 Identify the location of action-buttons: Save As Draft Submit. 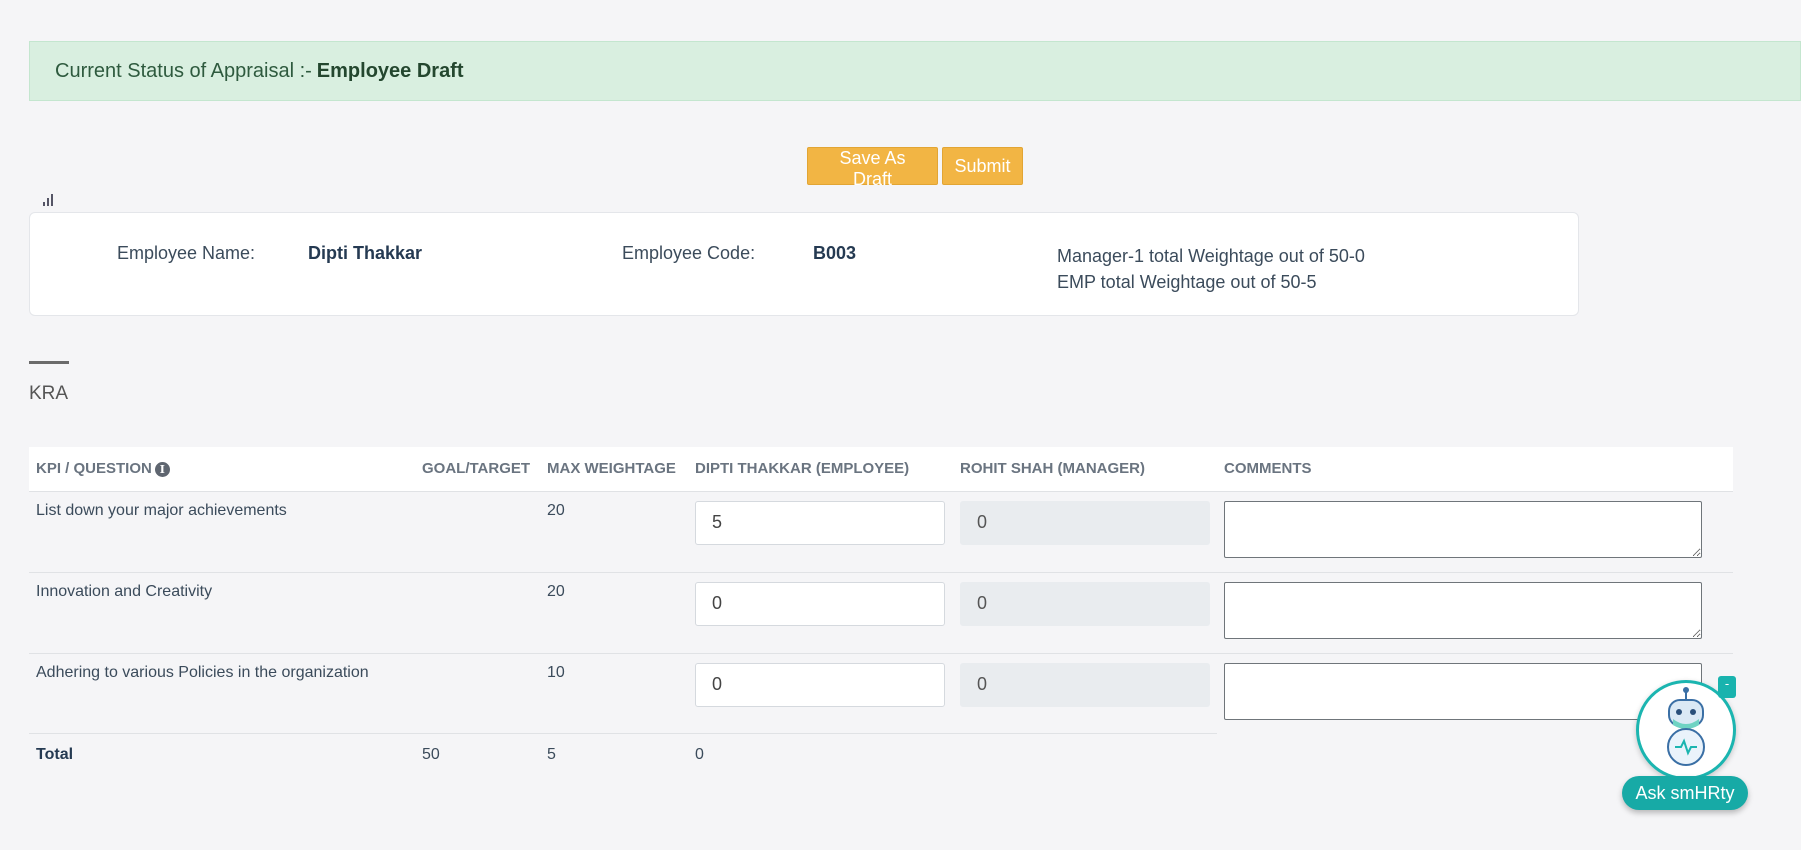
(915, 168).